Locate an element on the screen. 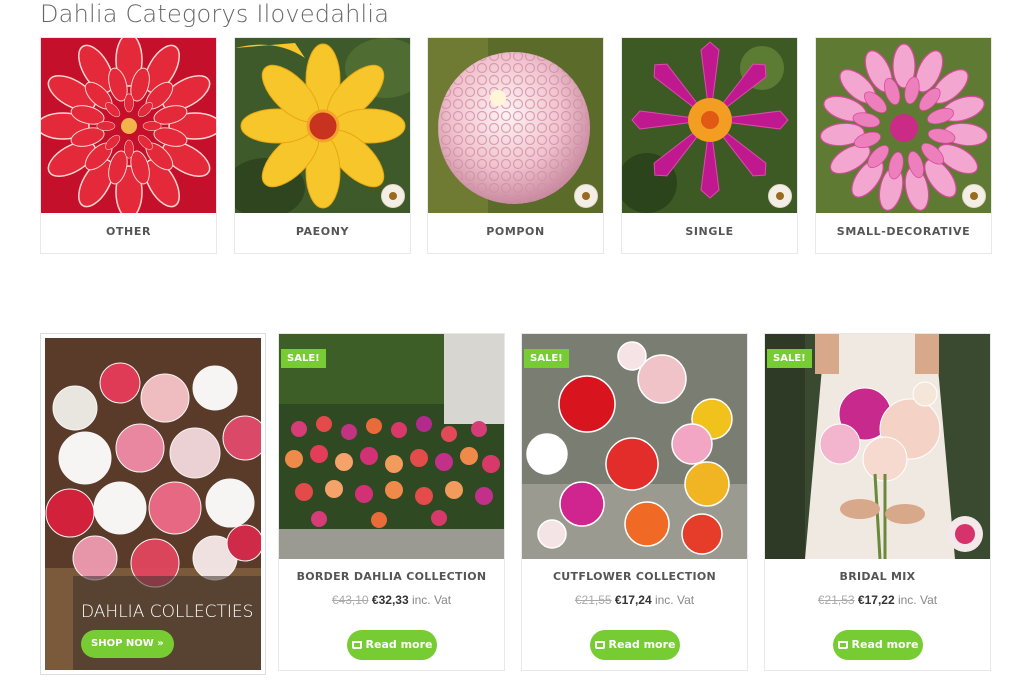 The image size is (1024, 688). cutflower-dahlias-image: SALE! is located at coordinates (634, 446).